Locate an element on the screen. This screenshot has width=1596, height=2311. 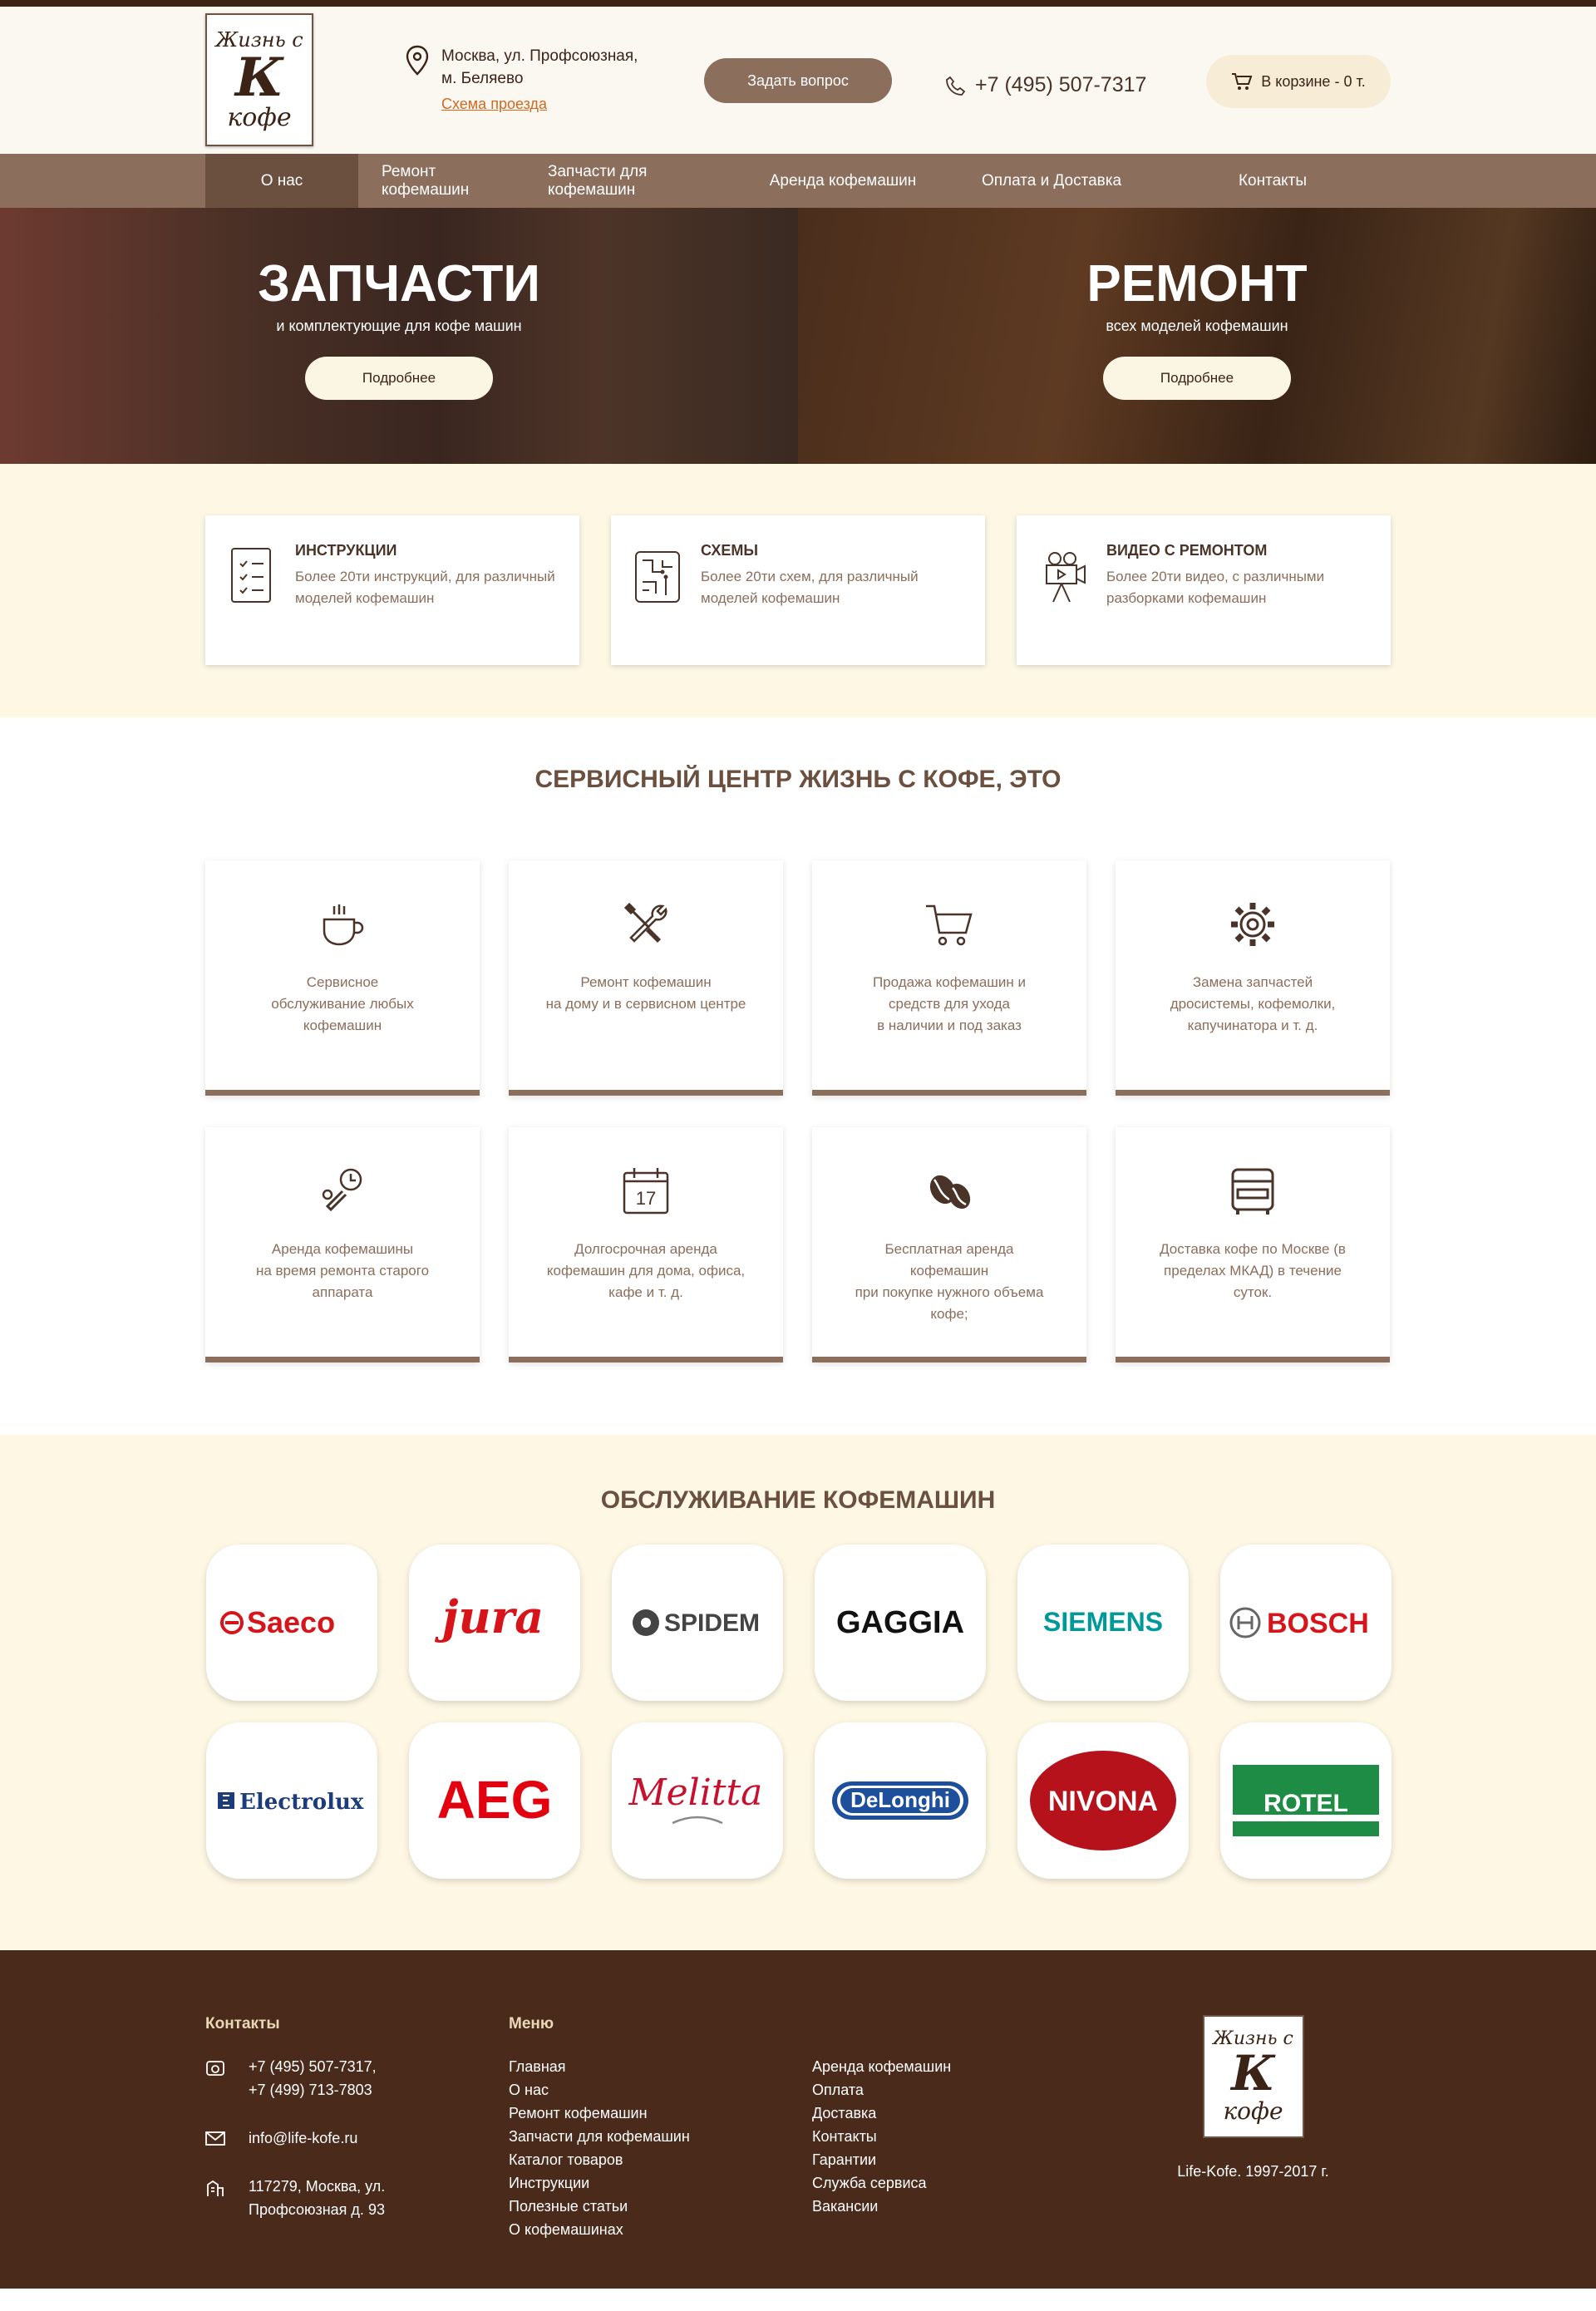
header-phone: +7 (495) 507-7317 is located at coordinates (1045, 85).